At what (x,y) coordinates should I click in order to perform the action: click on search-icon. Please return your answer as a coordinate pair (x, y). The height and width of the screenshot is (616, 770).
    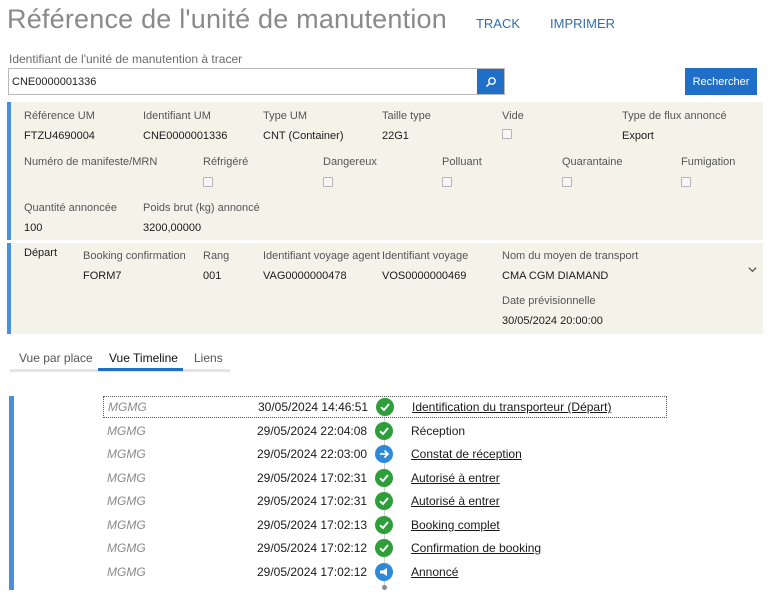
    Looking at the image, I should click on (490, 81).